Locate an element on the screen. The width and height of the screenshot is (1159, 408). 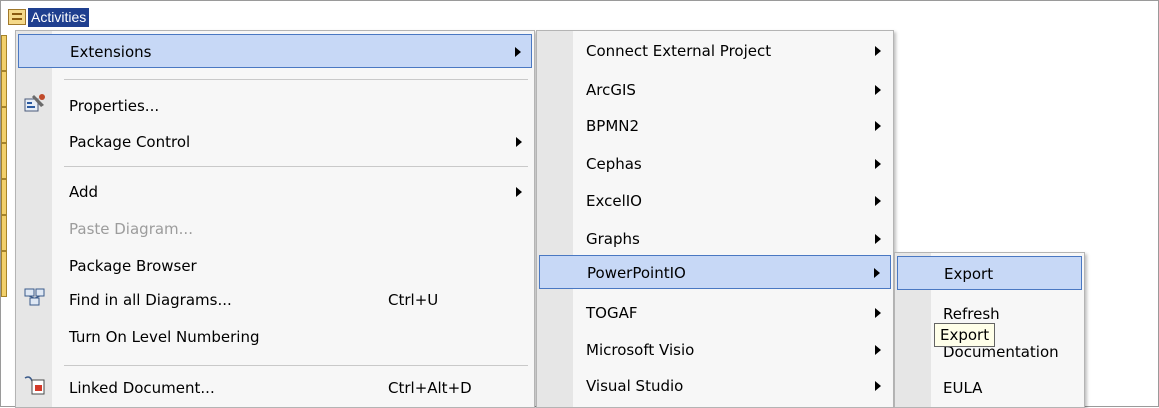
menu-item-package-control: Package Control is located at coordinates (275, 142).